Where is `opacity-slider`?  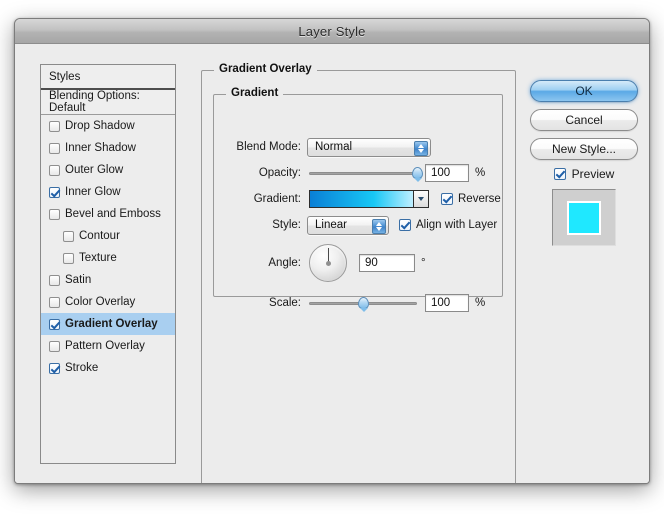 opacity-slider is located at coordinates (366, 173).